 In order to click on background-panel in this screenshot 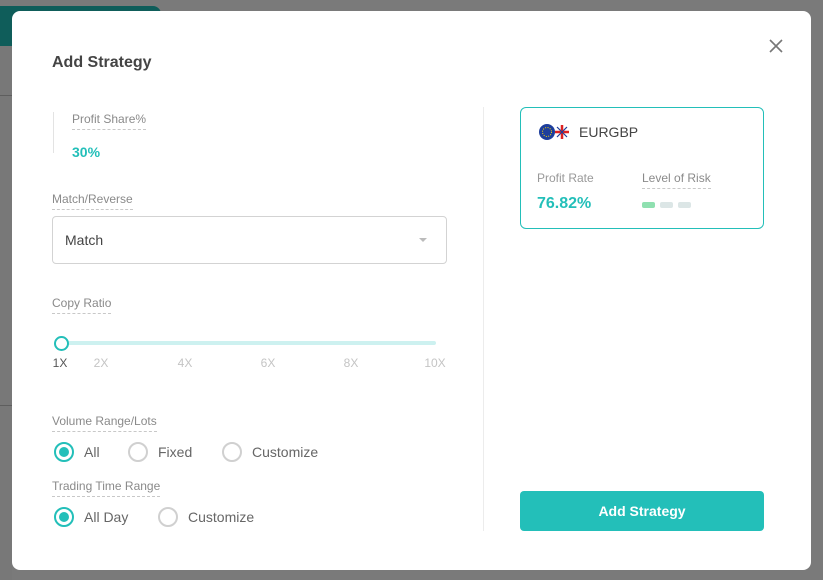, I will do `click(6, 313)`.